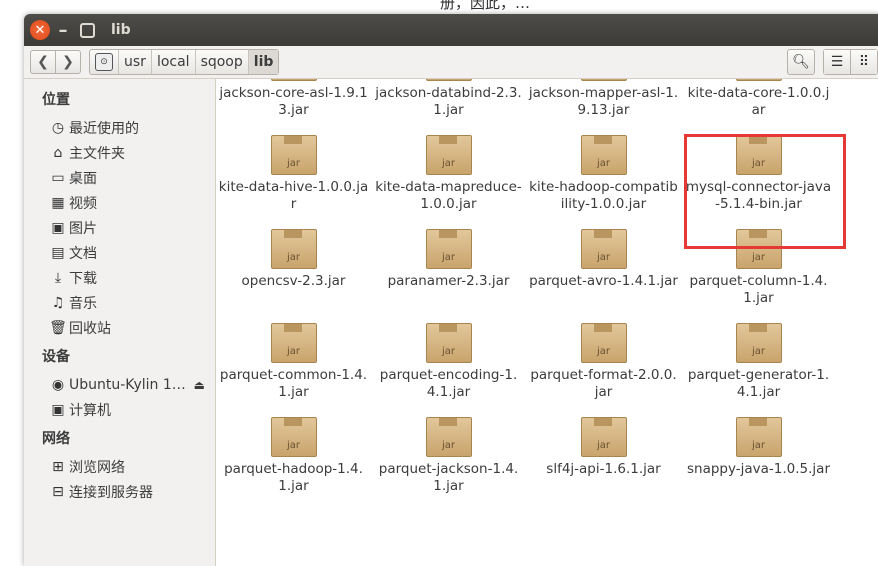  What do you see at coordinates (104, 128) in the screenshot?
I see `sidebar-item-label: 最近使用的` at bounding box center [104, 128].